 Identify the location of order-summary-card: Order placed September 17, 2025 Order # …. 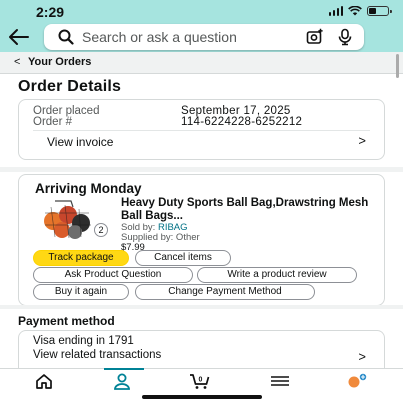
(201, 129).